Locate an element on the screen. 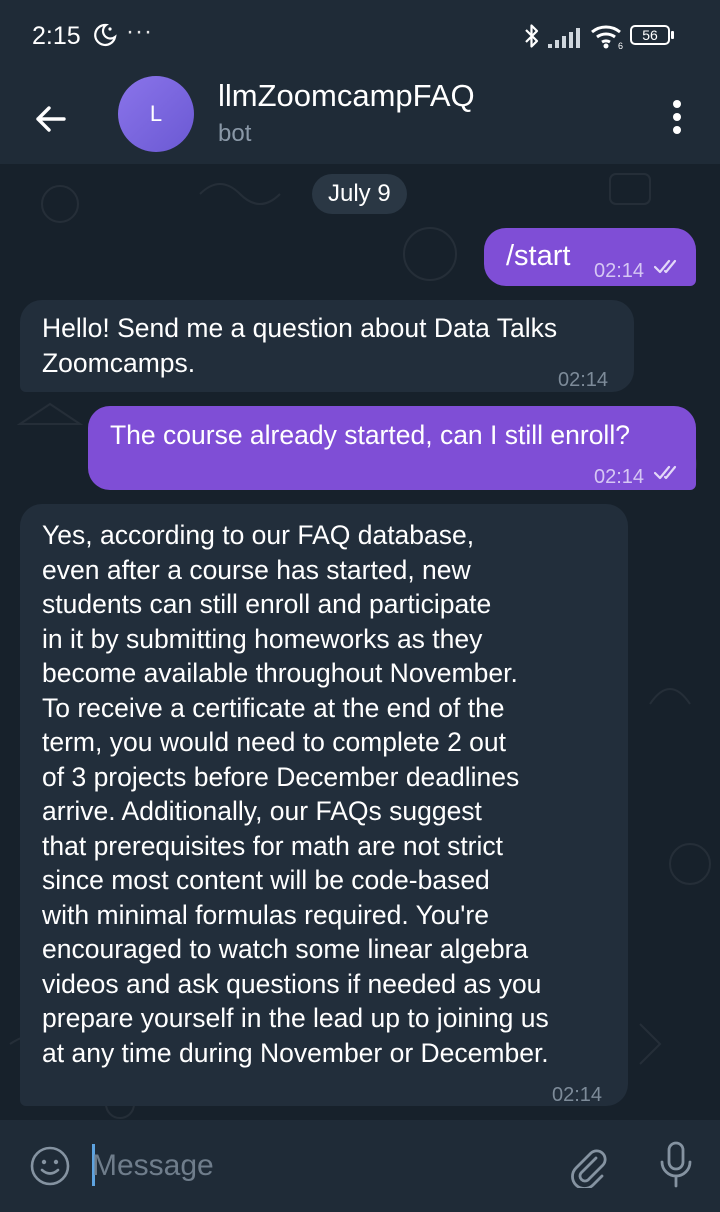 The image size is (720, 1212). bluetooth-icon is located at coordinates (532, 36).